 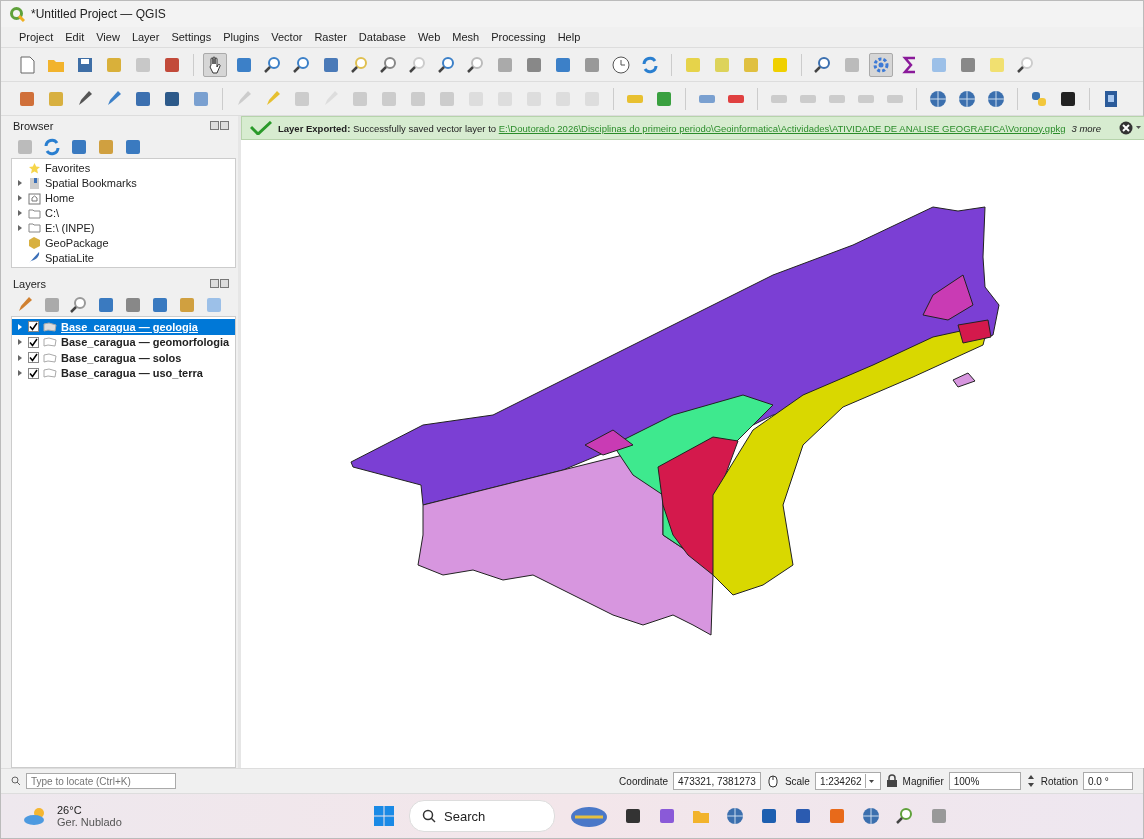 I want to click on scale-field: 1:234262, so click(x=847, y=781).